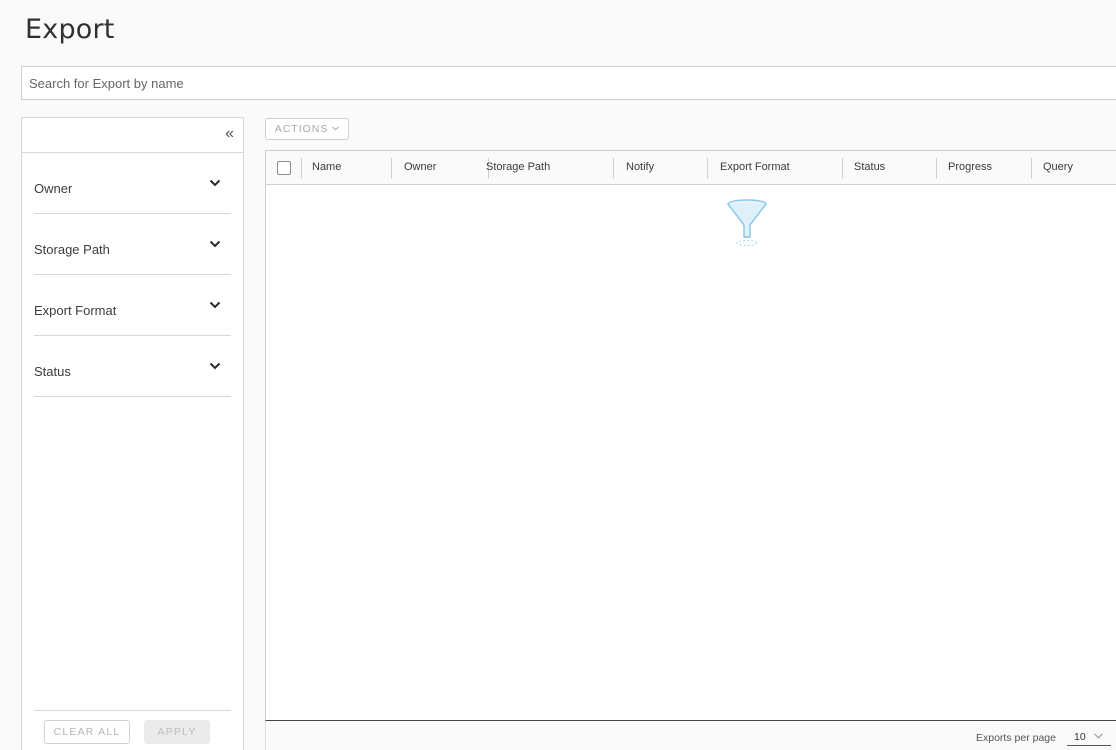 The width and height of the screenshot is (1116, 750). I want to click on grid-footer: Exports per page 10, so click(690, 735).